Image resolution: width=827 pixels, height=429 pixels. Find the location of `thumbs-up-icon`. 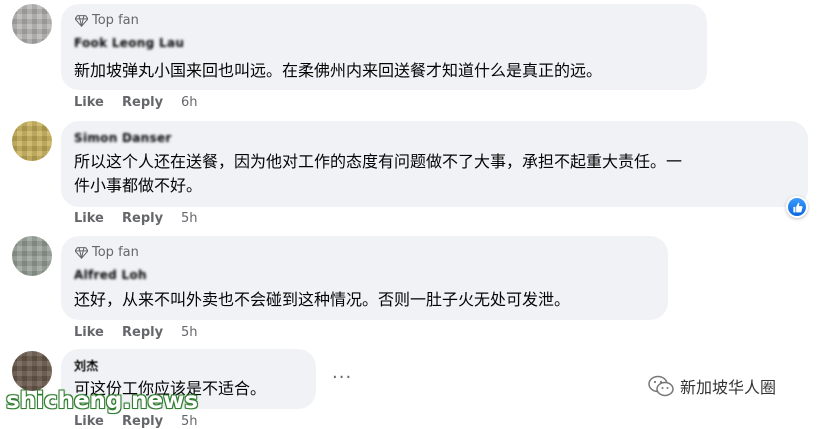

thumbs-up-icon is located at coordinates (797, 207).